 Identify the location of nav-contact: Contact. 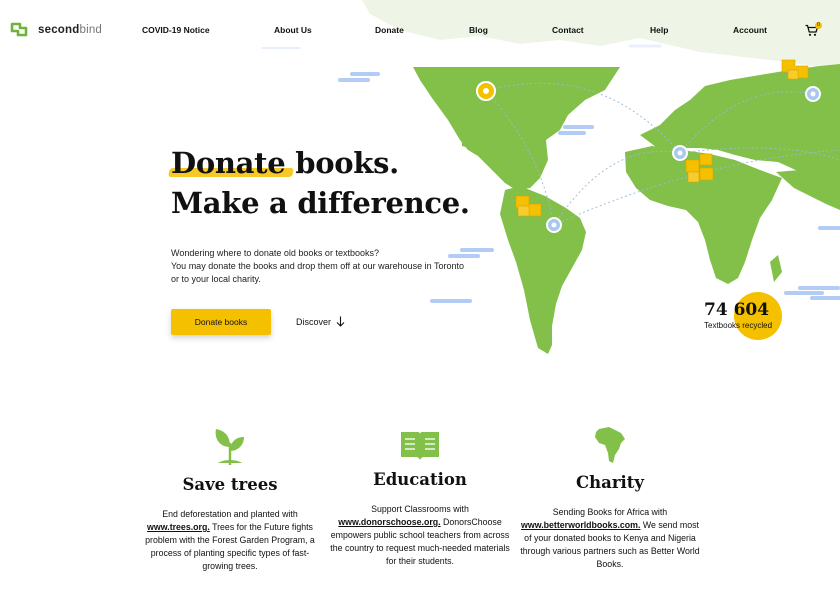
(568, 30).